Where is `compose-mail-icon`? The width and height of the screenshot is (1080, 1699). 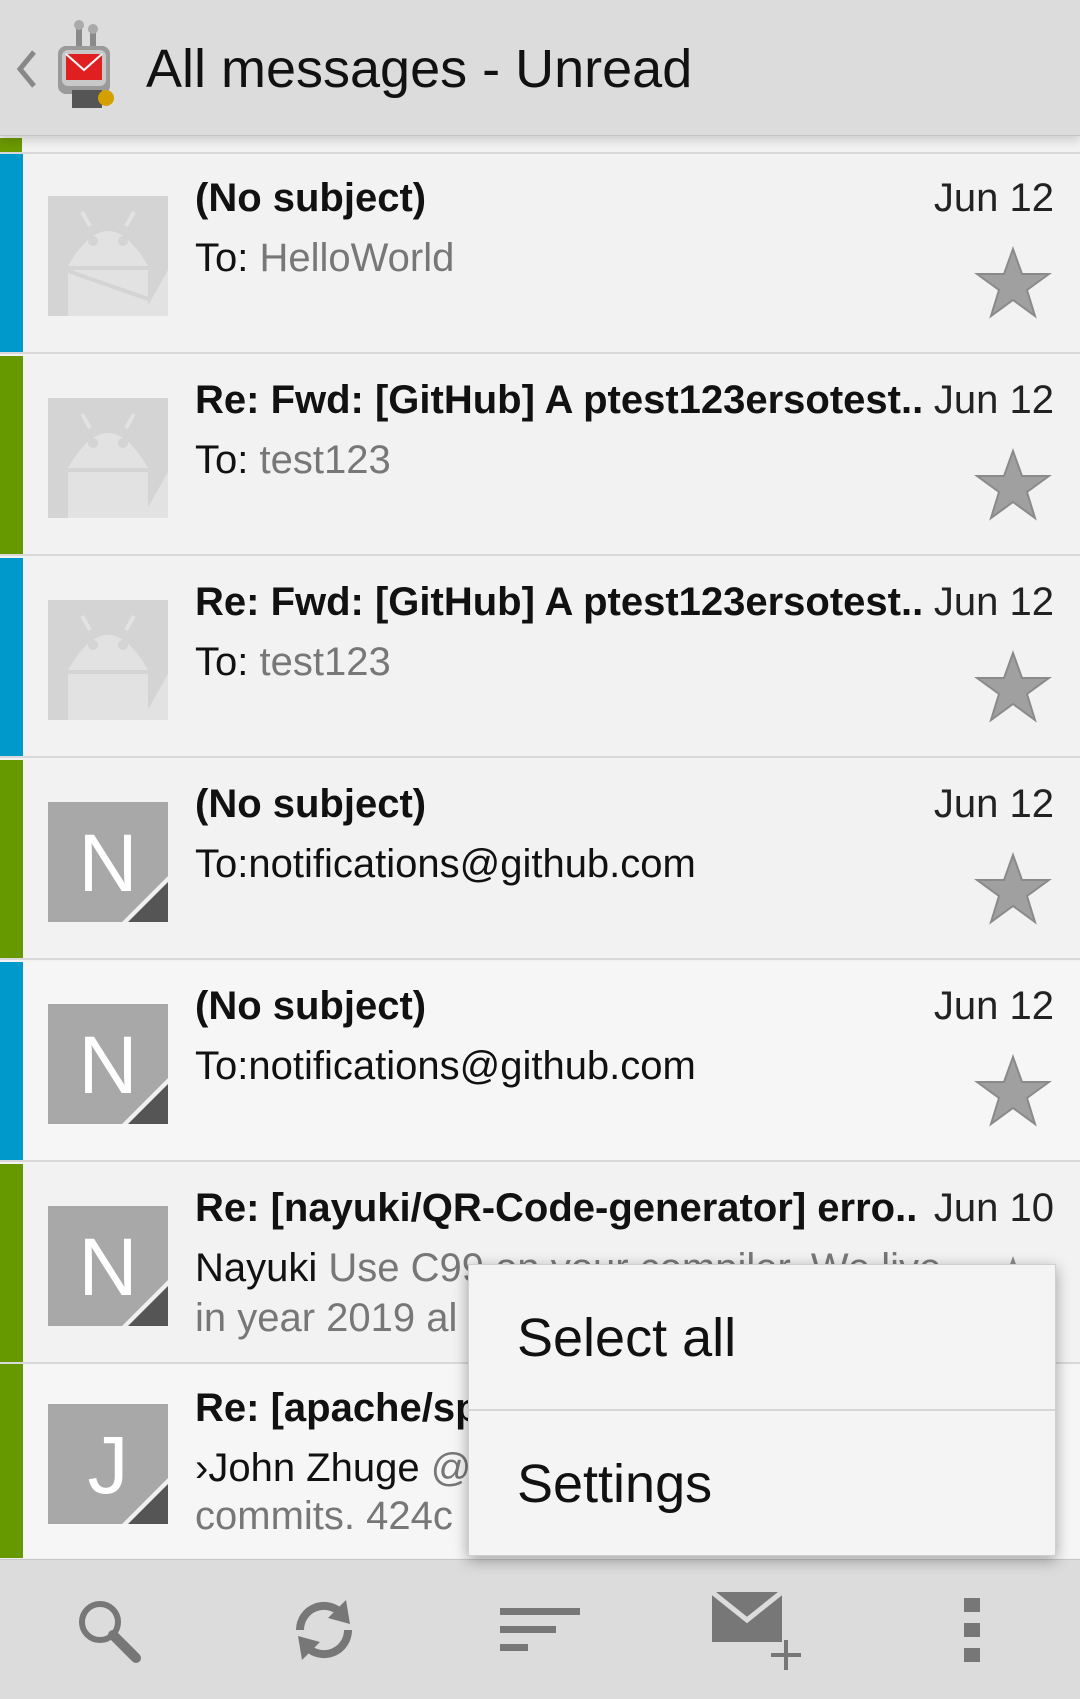
compose-mail-icon is located at coordinates (755, 1630).